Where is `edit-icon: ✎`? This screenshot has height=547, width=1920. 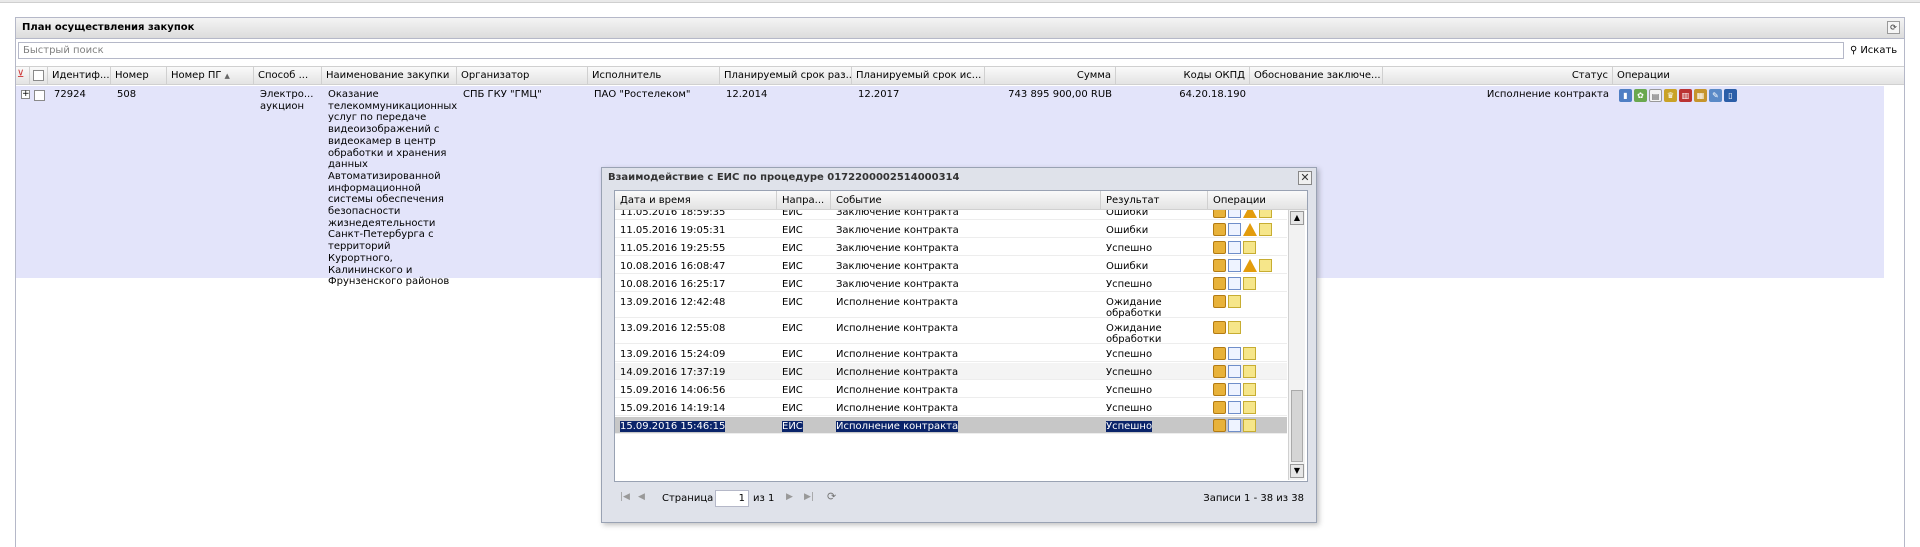 edit-icon: ✎ is located at coordinates (1715, 95).